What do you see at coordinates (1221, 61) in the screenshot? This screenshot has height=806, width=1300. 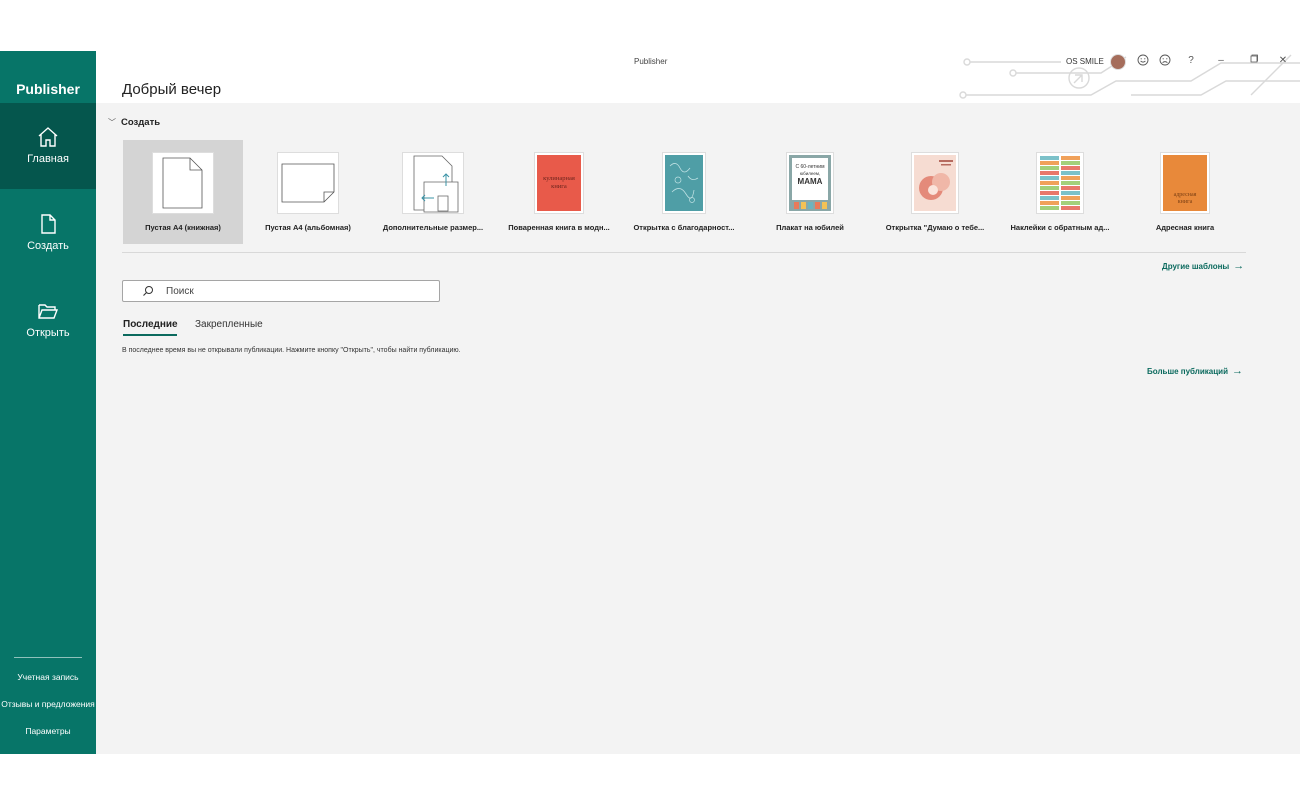 I see `minimize-button: –` at bounding box center [1221, 61].